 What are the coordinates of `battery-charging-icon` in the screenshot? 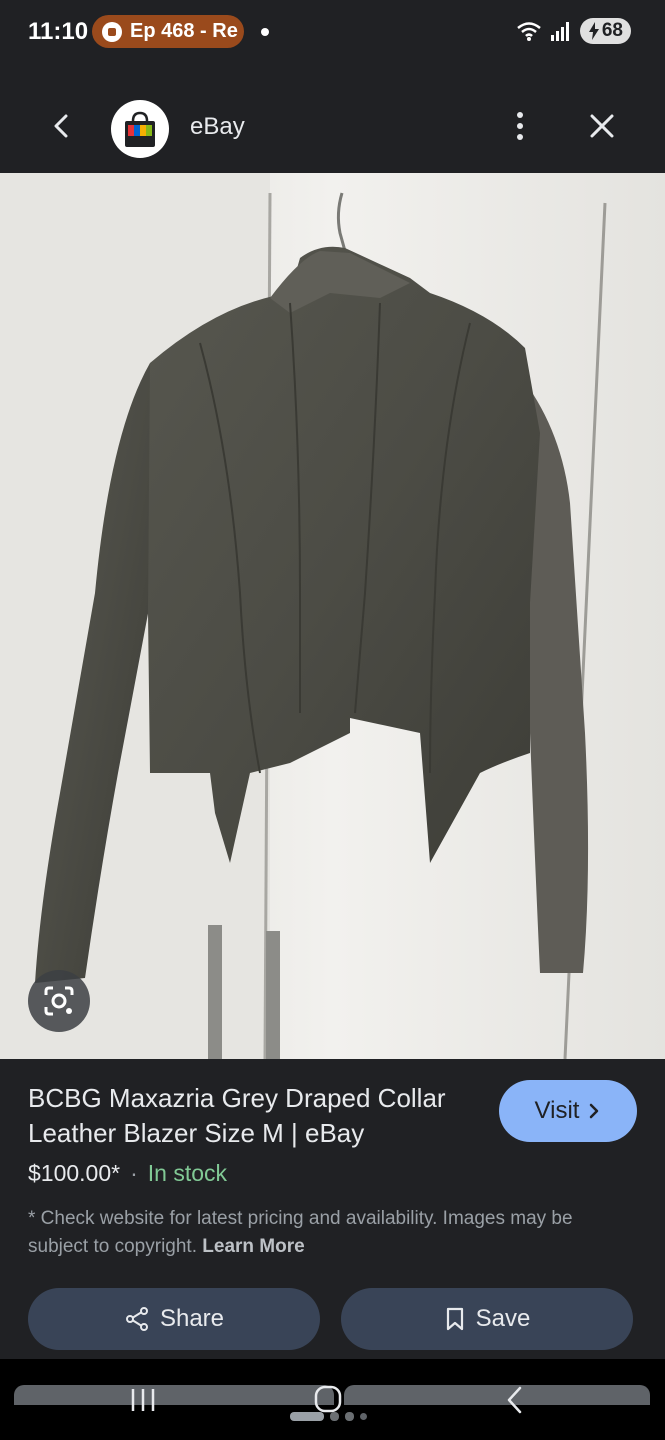 It's located at (593, 31).